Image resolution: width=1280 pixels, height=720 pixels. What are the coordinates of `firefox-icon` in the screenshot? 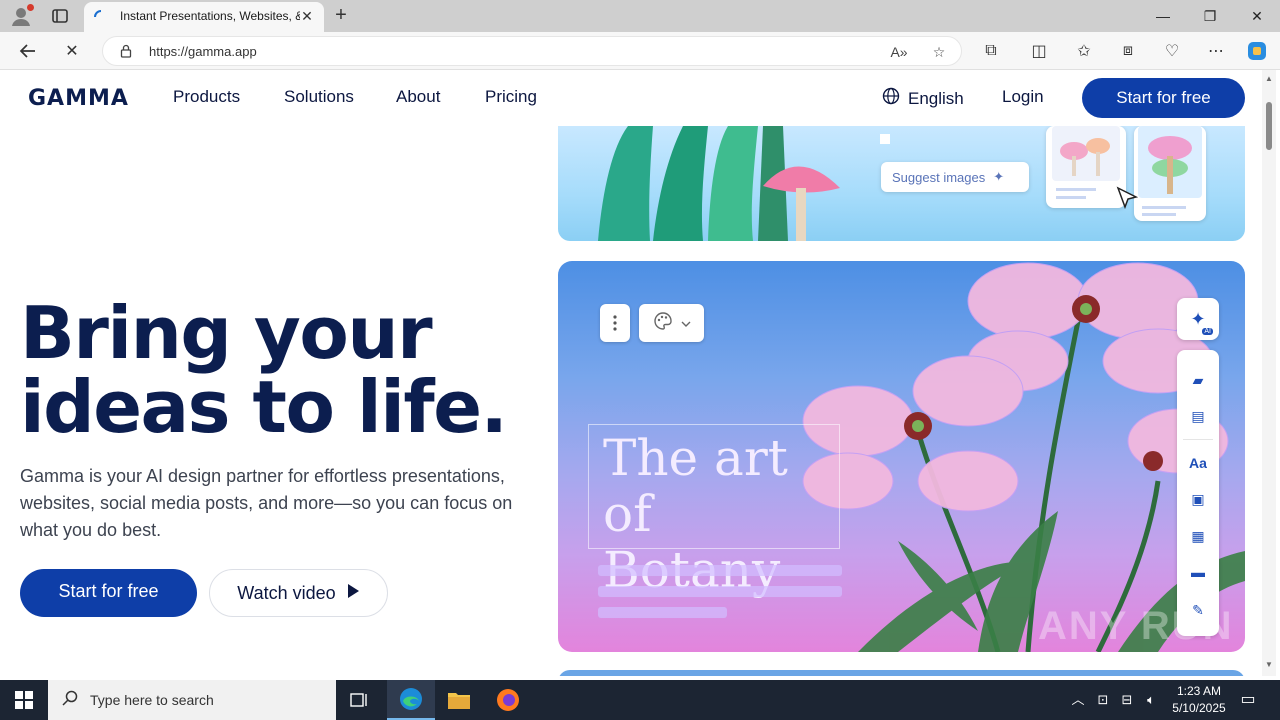 It's located at (508, 700).